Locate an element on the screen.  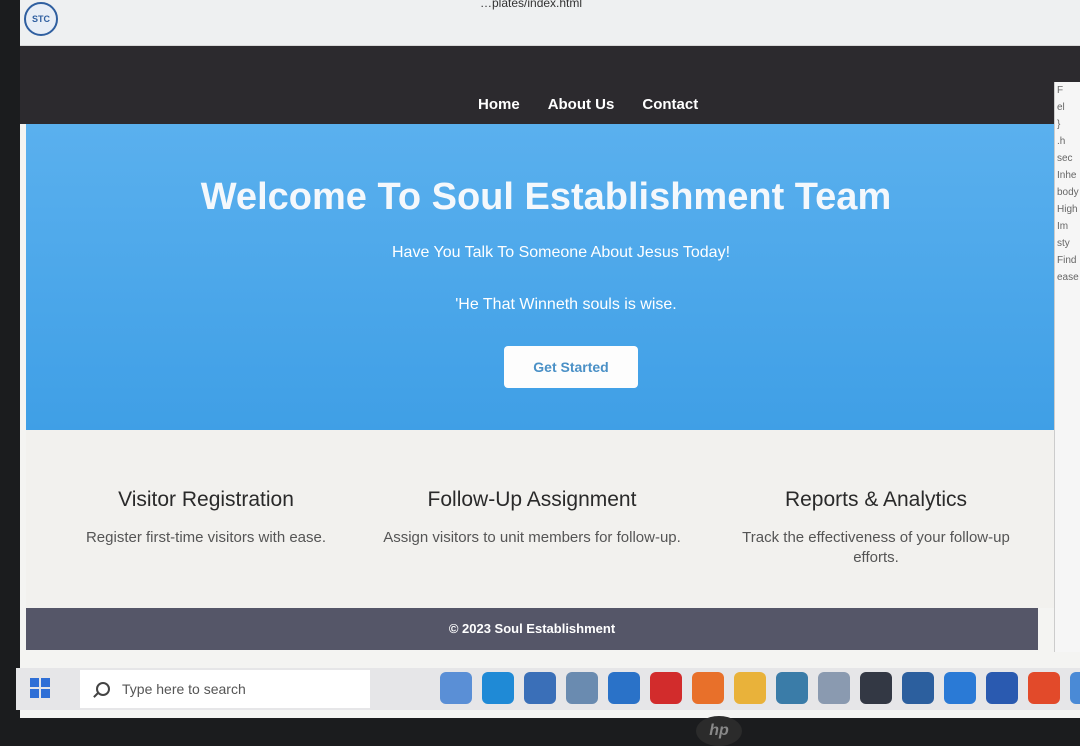
outlook-icon is located at coordinates (1002, 688).